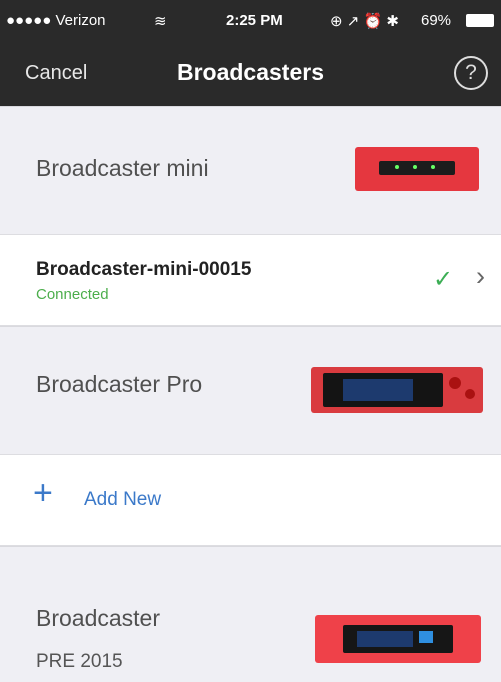 The image size is (501, 682). I want to click on add-new-label: Add New, so click(123, 499).